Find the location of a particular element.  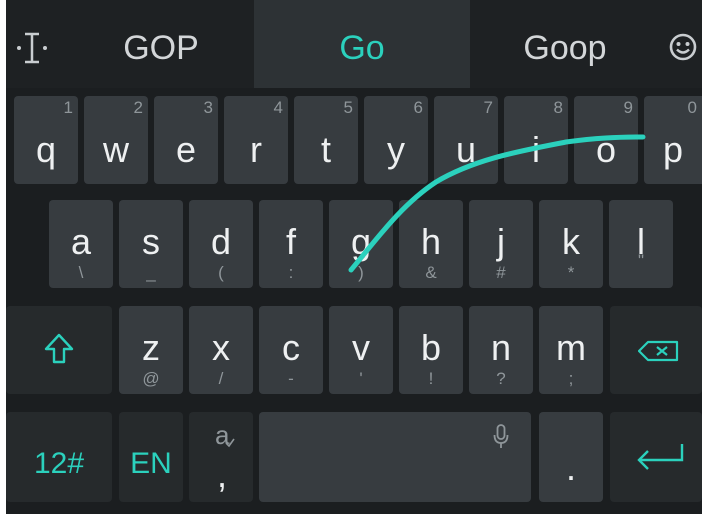

key-label: i is located at coordinates (536, 149).